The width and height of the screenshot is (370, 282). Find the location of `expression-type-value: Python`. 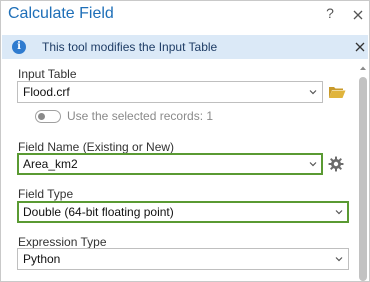

expression-type-value: Python is located at coordinates (42, 259).